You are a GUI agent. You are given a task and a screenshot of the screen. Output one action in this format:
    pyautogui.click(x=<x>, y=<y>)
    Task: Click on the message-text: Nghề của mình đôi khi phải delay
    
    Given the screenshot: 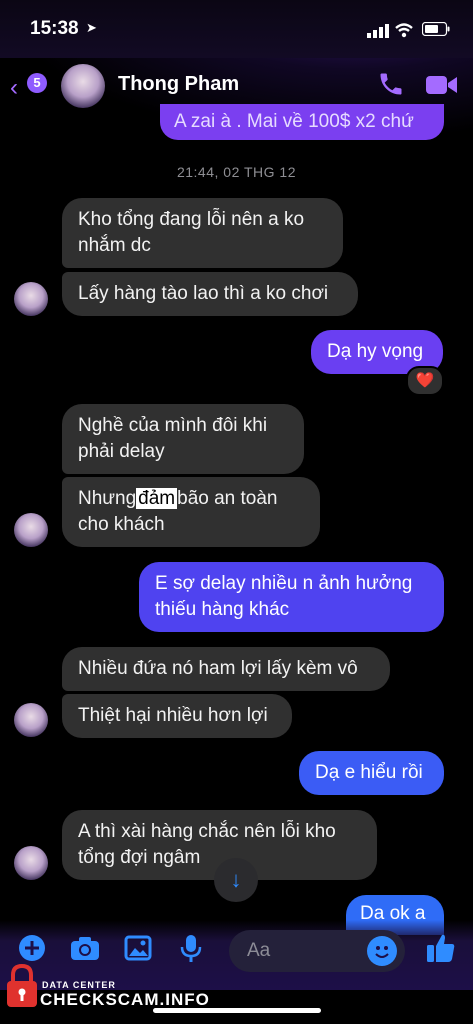 What is the action you would take?
    pyautogui.click(x=173, y=438)
    